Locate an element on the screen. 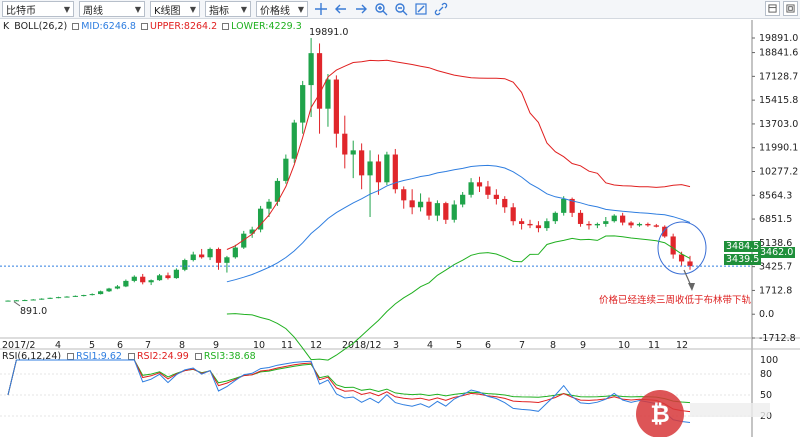 Image resolution: width=800 pixels, height=437 pixels. price-axis-label: 10277.2 is located at coordinates (778, 172).